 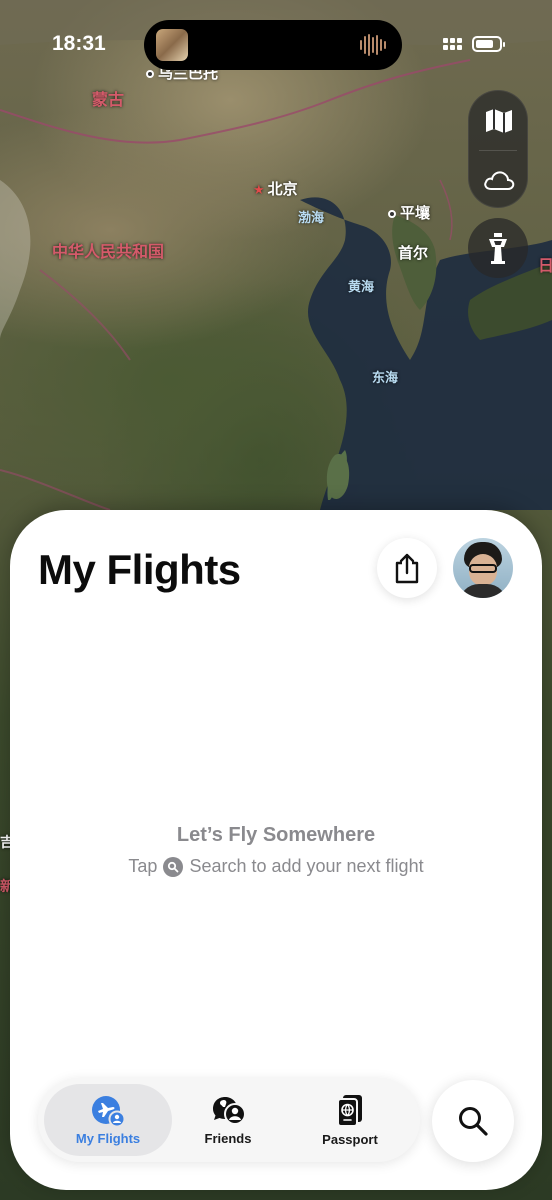 I want to click on map-label-seoul: 首尔, so click(x=413, y=253).